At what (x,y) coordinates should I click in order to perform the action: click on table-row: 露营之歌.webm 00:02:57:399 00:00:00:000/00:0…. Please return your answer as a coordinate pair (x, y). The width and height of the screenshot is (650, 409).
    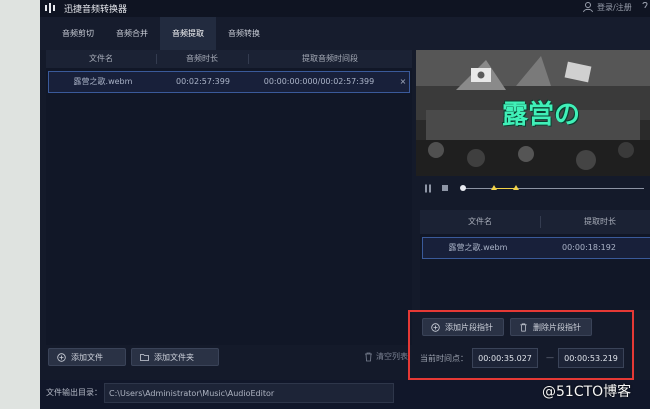
    Looking at the image, I should click on (229, 82).